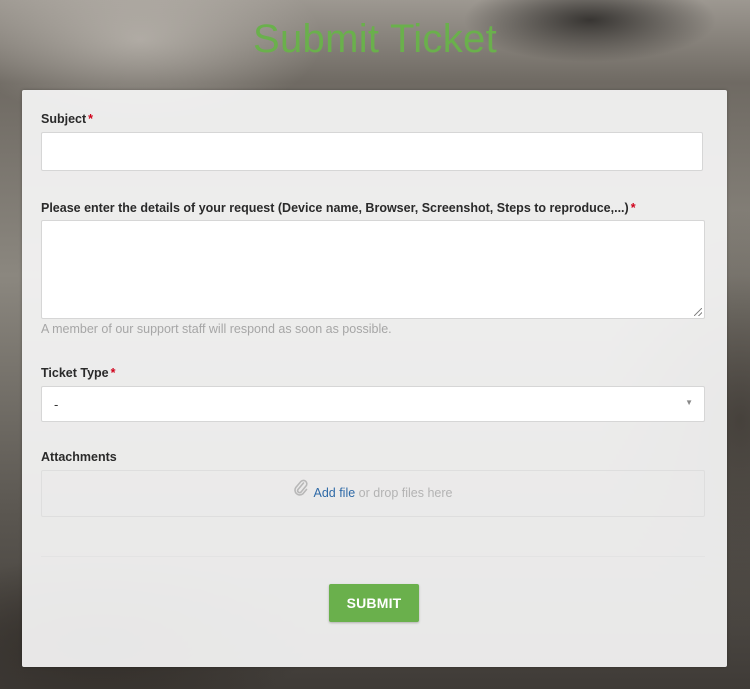 The width and height of the screenshot is (750, 689). What do you see at coordinates (373, 269) in the screenshot?
I see `details-textarea` at bounding box center [373, 269].